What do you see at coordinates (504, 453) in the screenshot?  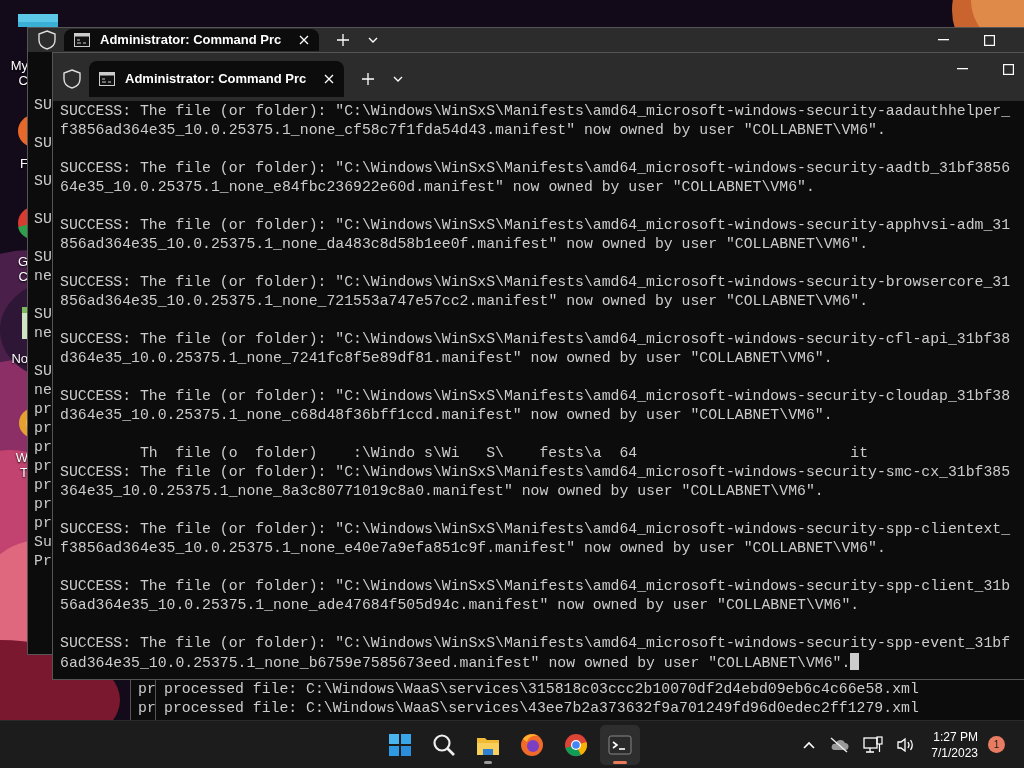 I see `console-text: Th file (o folder) :\Windo s\Wi S\ fests\a 64 it` at bounding box center [504, 453].